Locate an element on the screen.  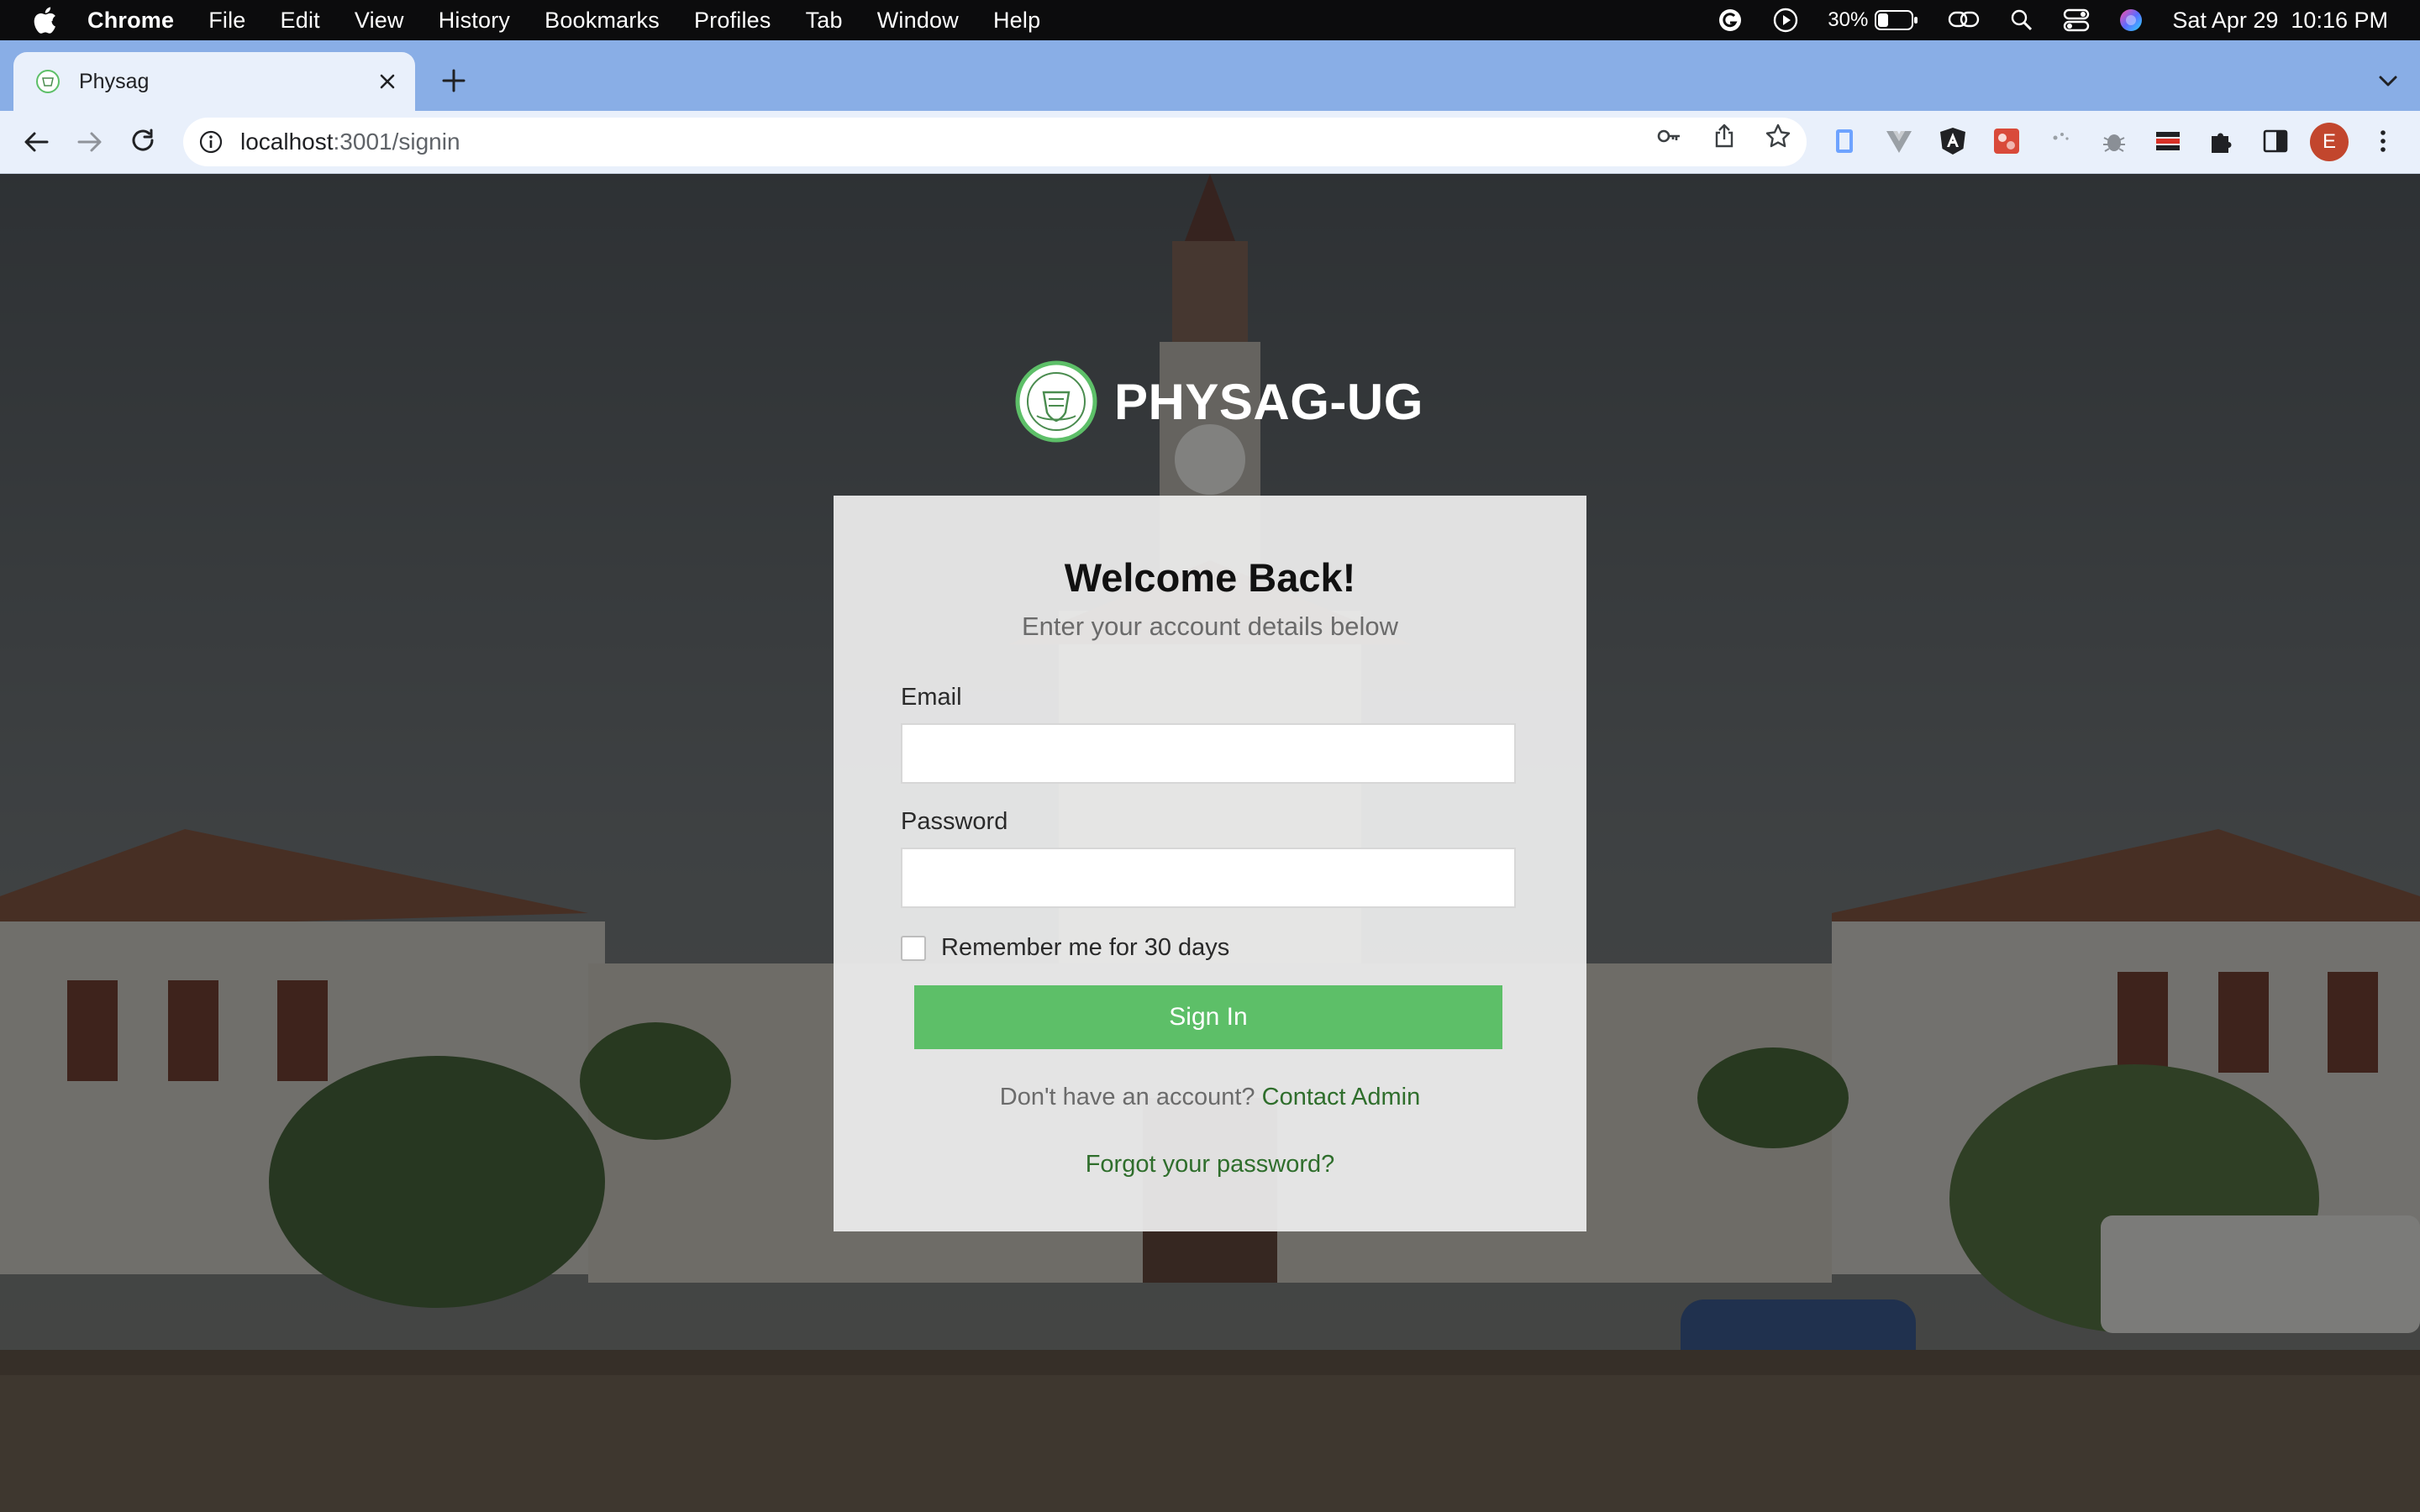
extension-red-tool-icon is located at coordinates (2006, 141).